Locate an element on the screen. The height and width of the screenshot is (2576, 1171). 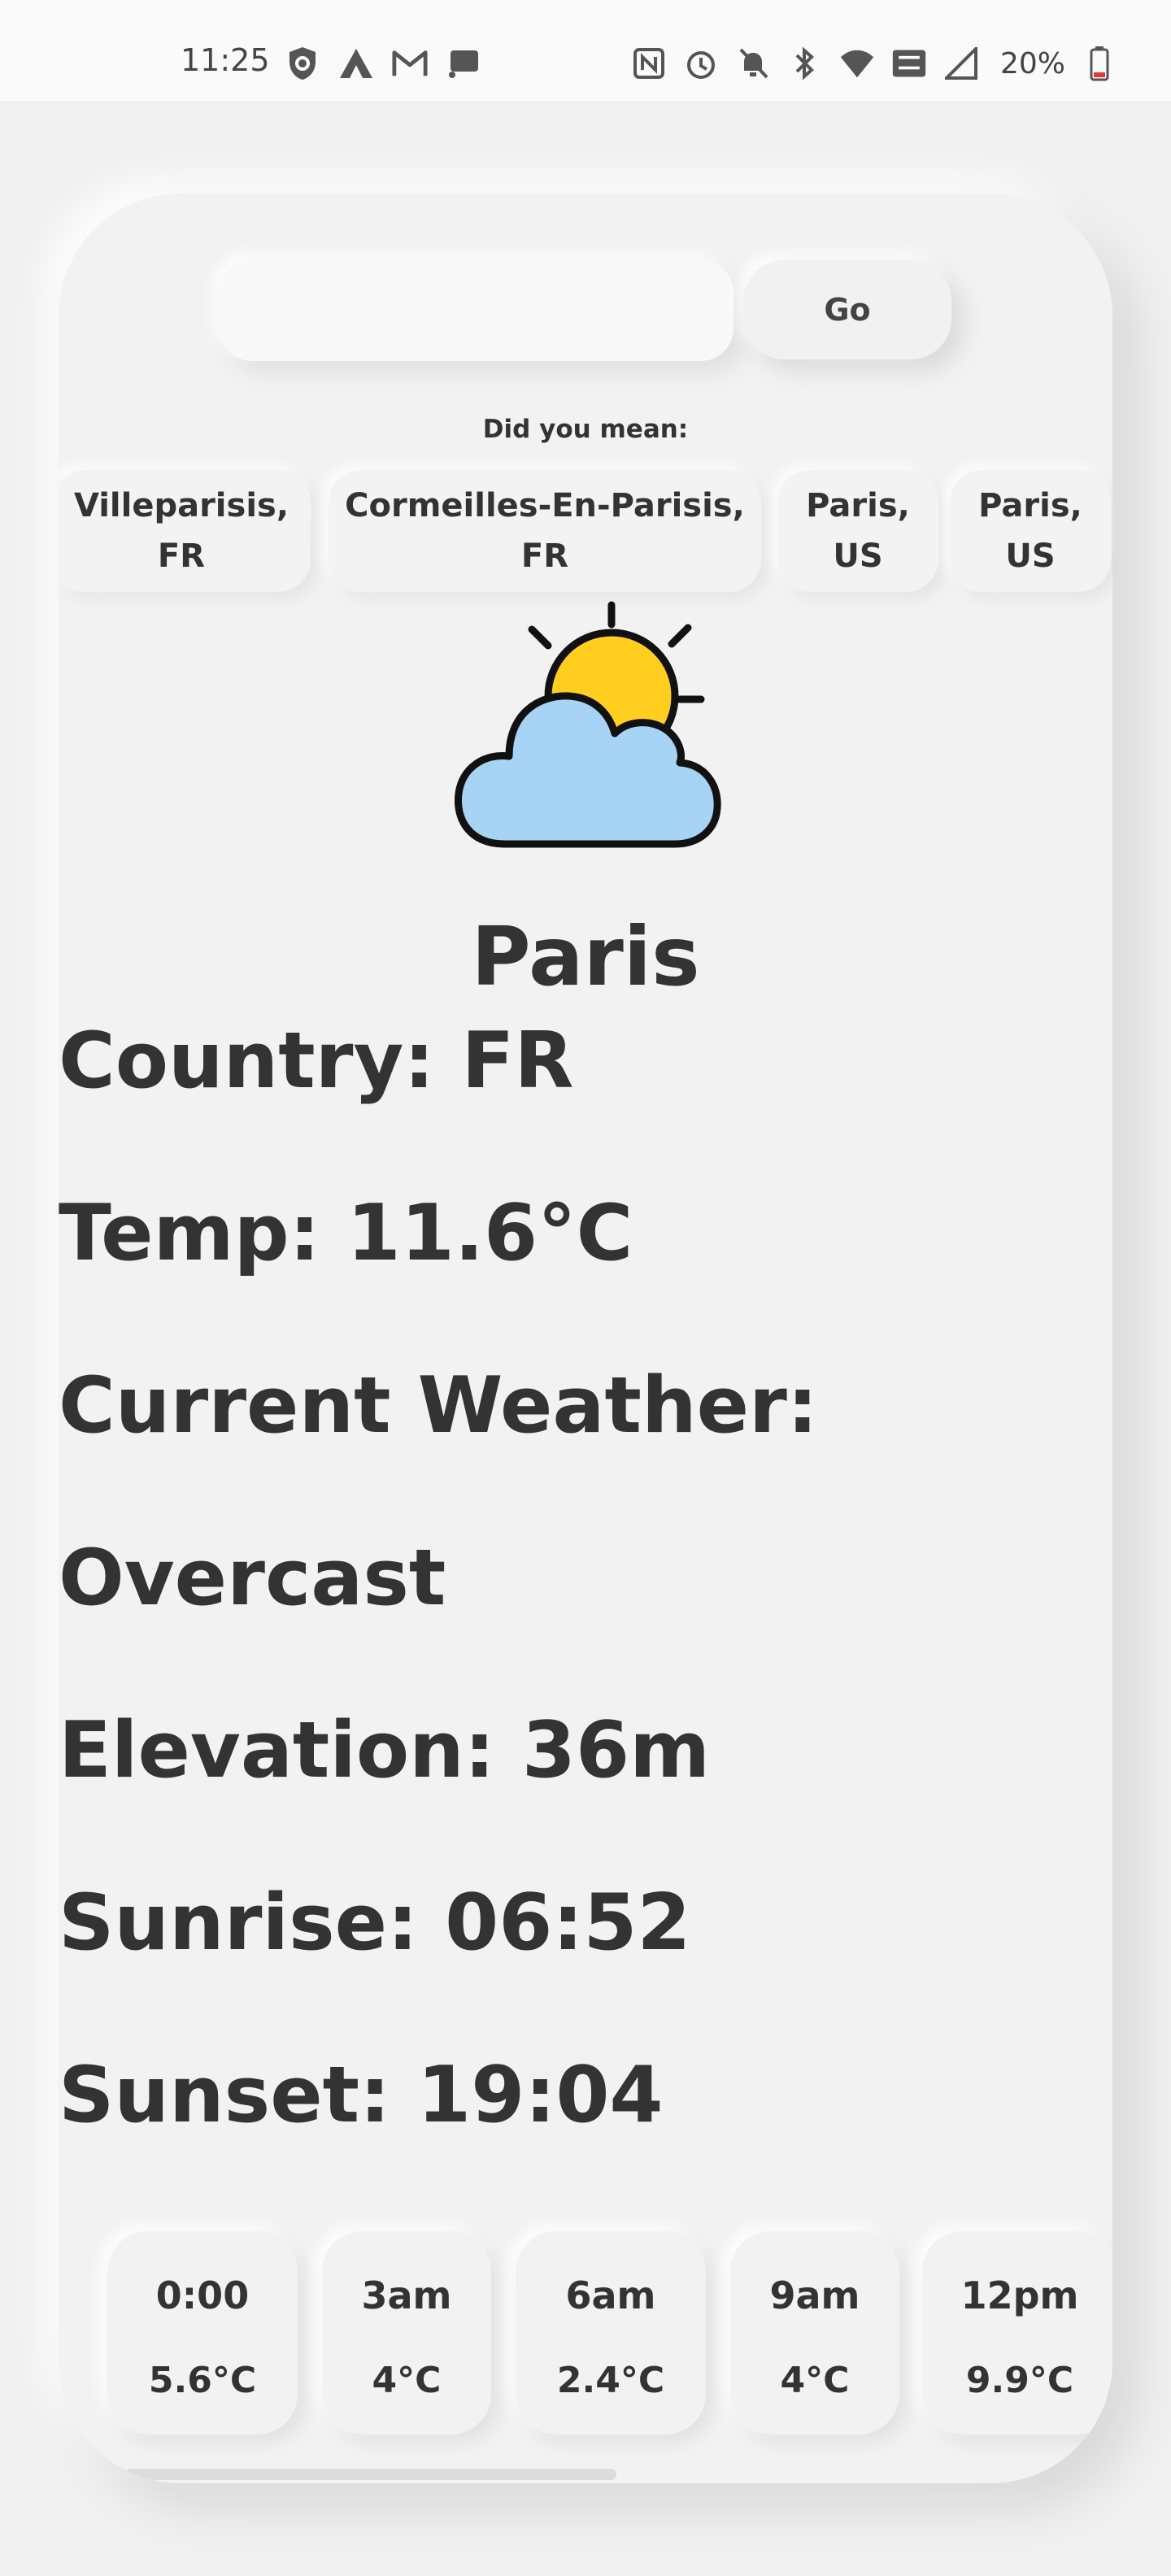
hour-time: 0:00 is located at coordinates (202, 2295).